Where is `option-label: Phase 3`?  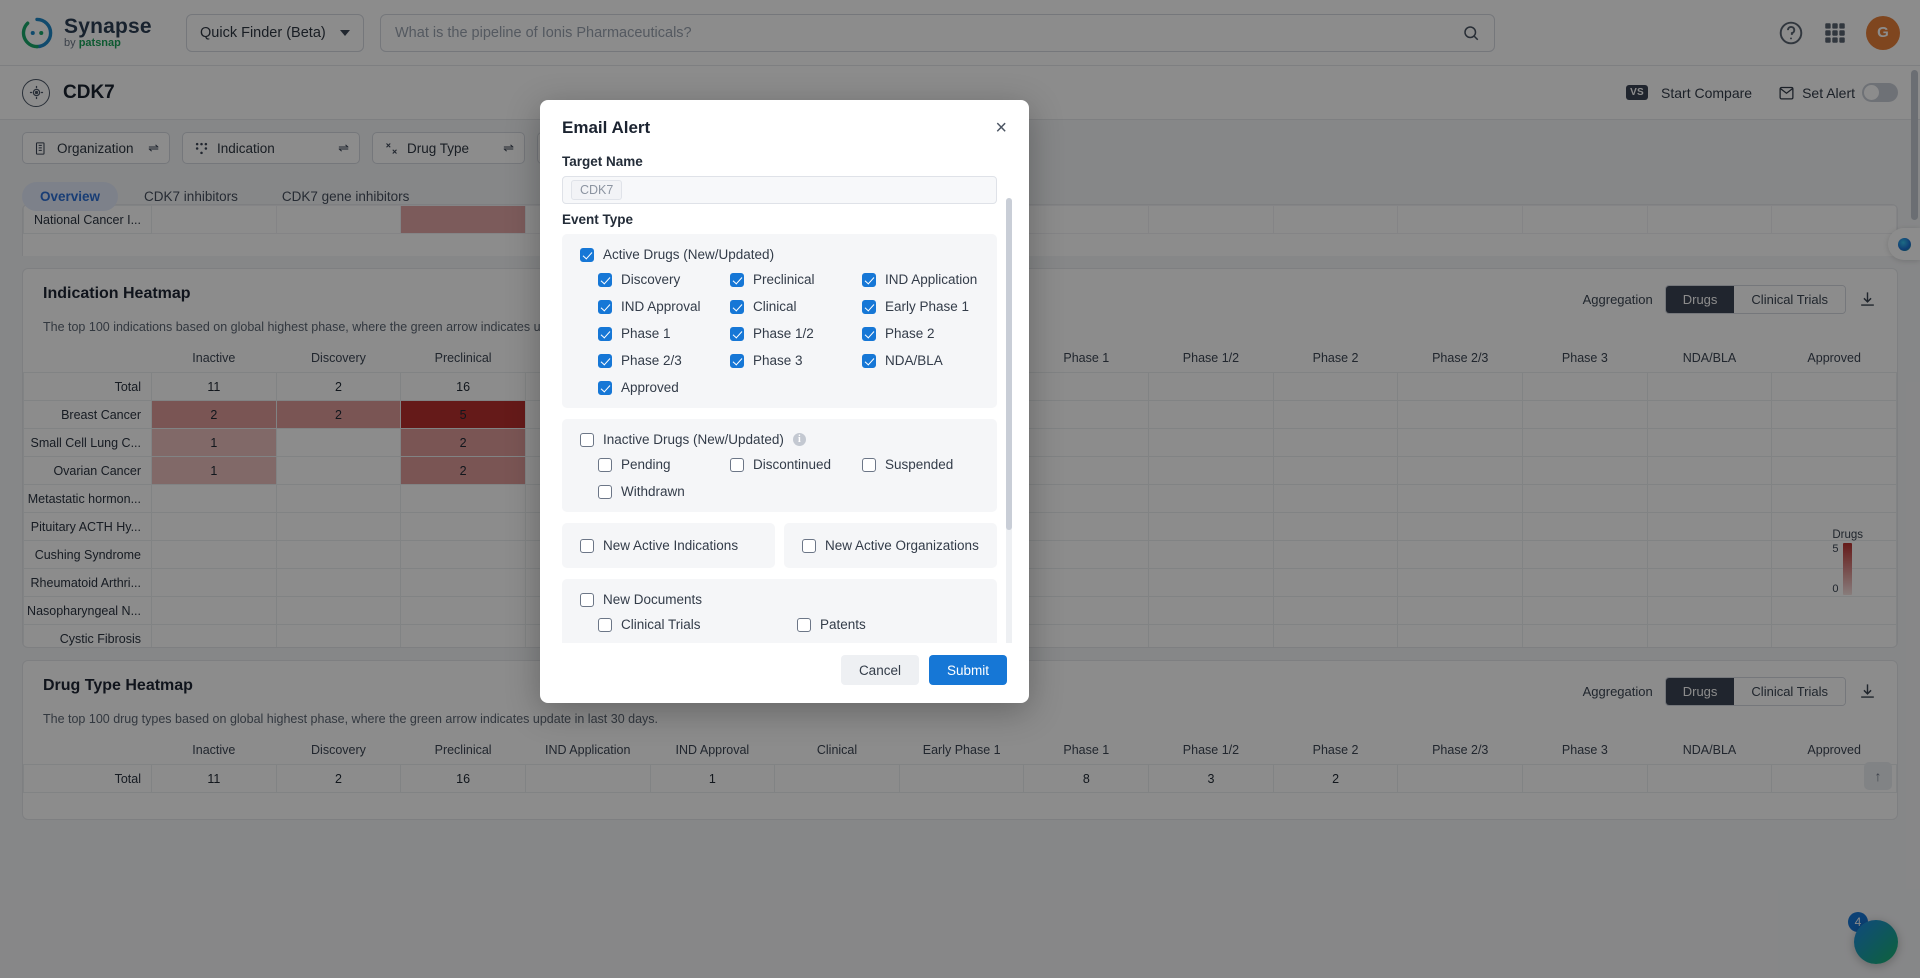
option-label: Phase 3 is located at coordinates (778, 360).